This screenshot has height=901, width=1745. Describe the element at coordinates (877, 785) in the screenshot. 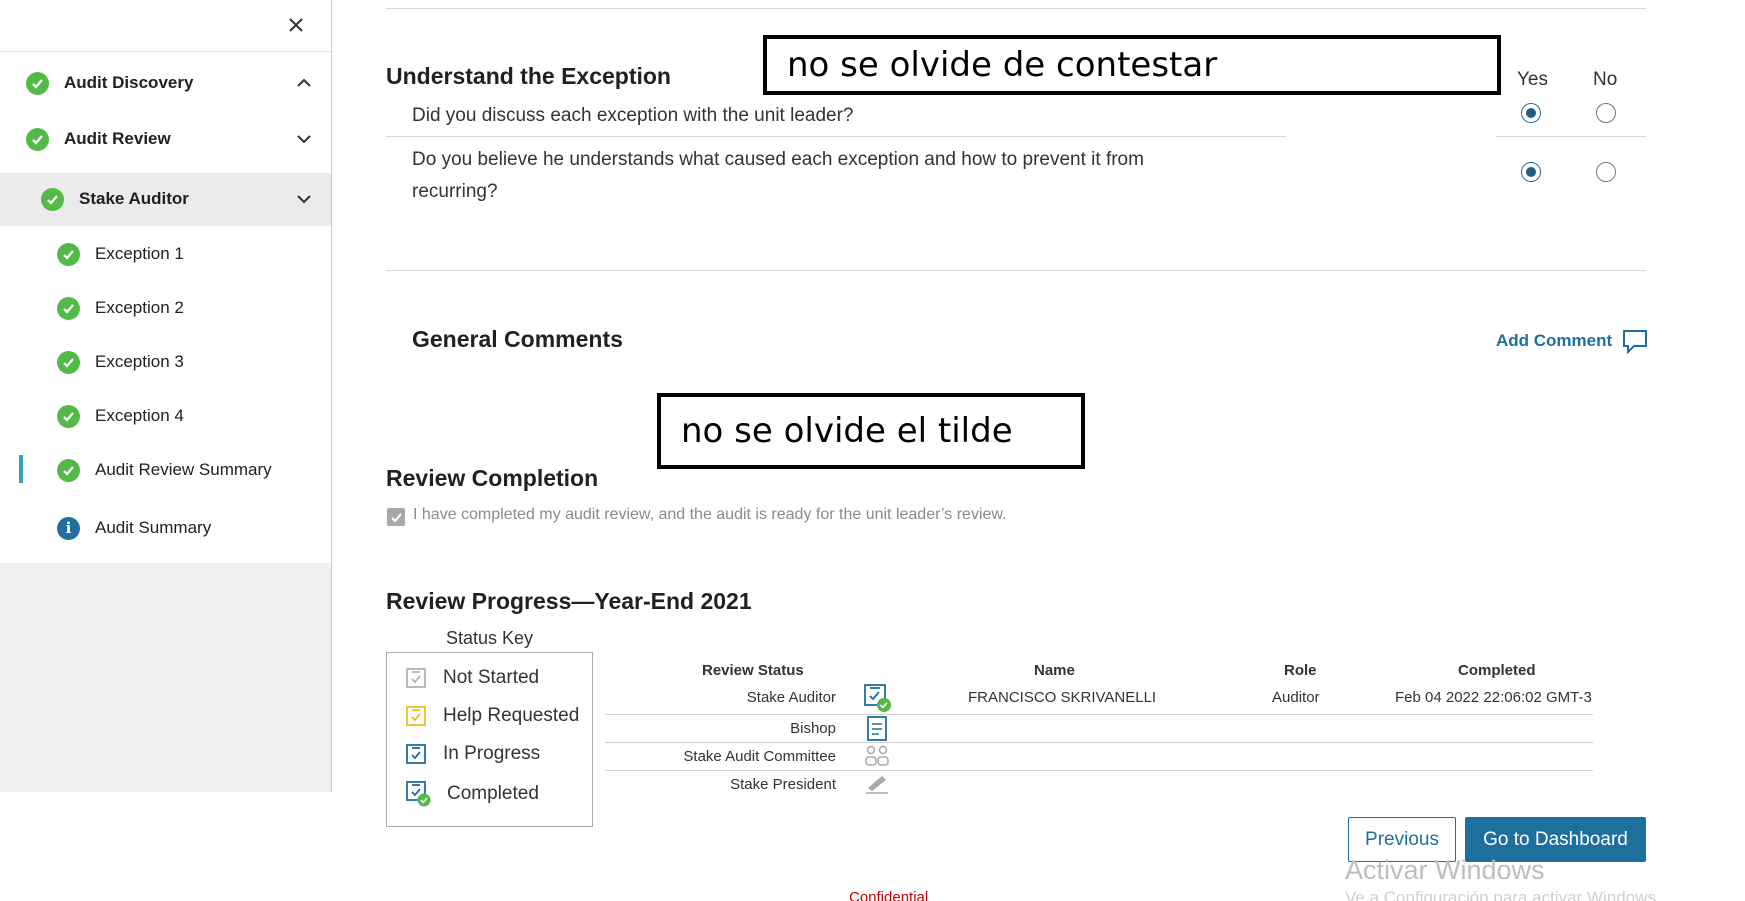

I see `signature-icon` at that location.